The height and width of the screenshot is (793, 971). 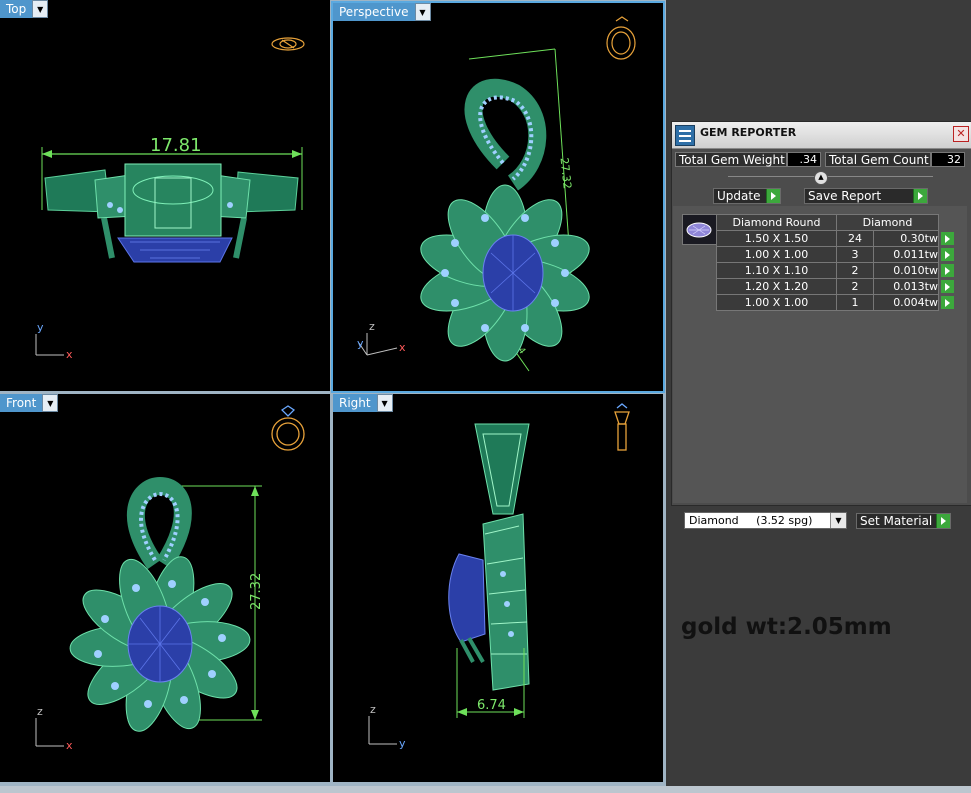 What do you see at coordinates (896, 521) in the screenshot?
I see `set-material-button-label: Set Material` at bounding box center [896, 521].